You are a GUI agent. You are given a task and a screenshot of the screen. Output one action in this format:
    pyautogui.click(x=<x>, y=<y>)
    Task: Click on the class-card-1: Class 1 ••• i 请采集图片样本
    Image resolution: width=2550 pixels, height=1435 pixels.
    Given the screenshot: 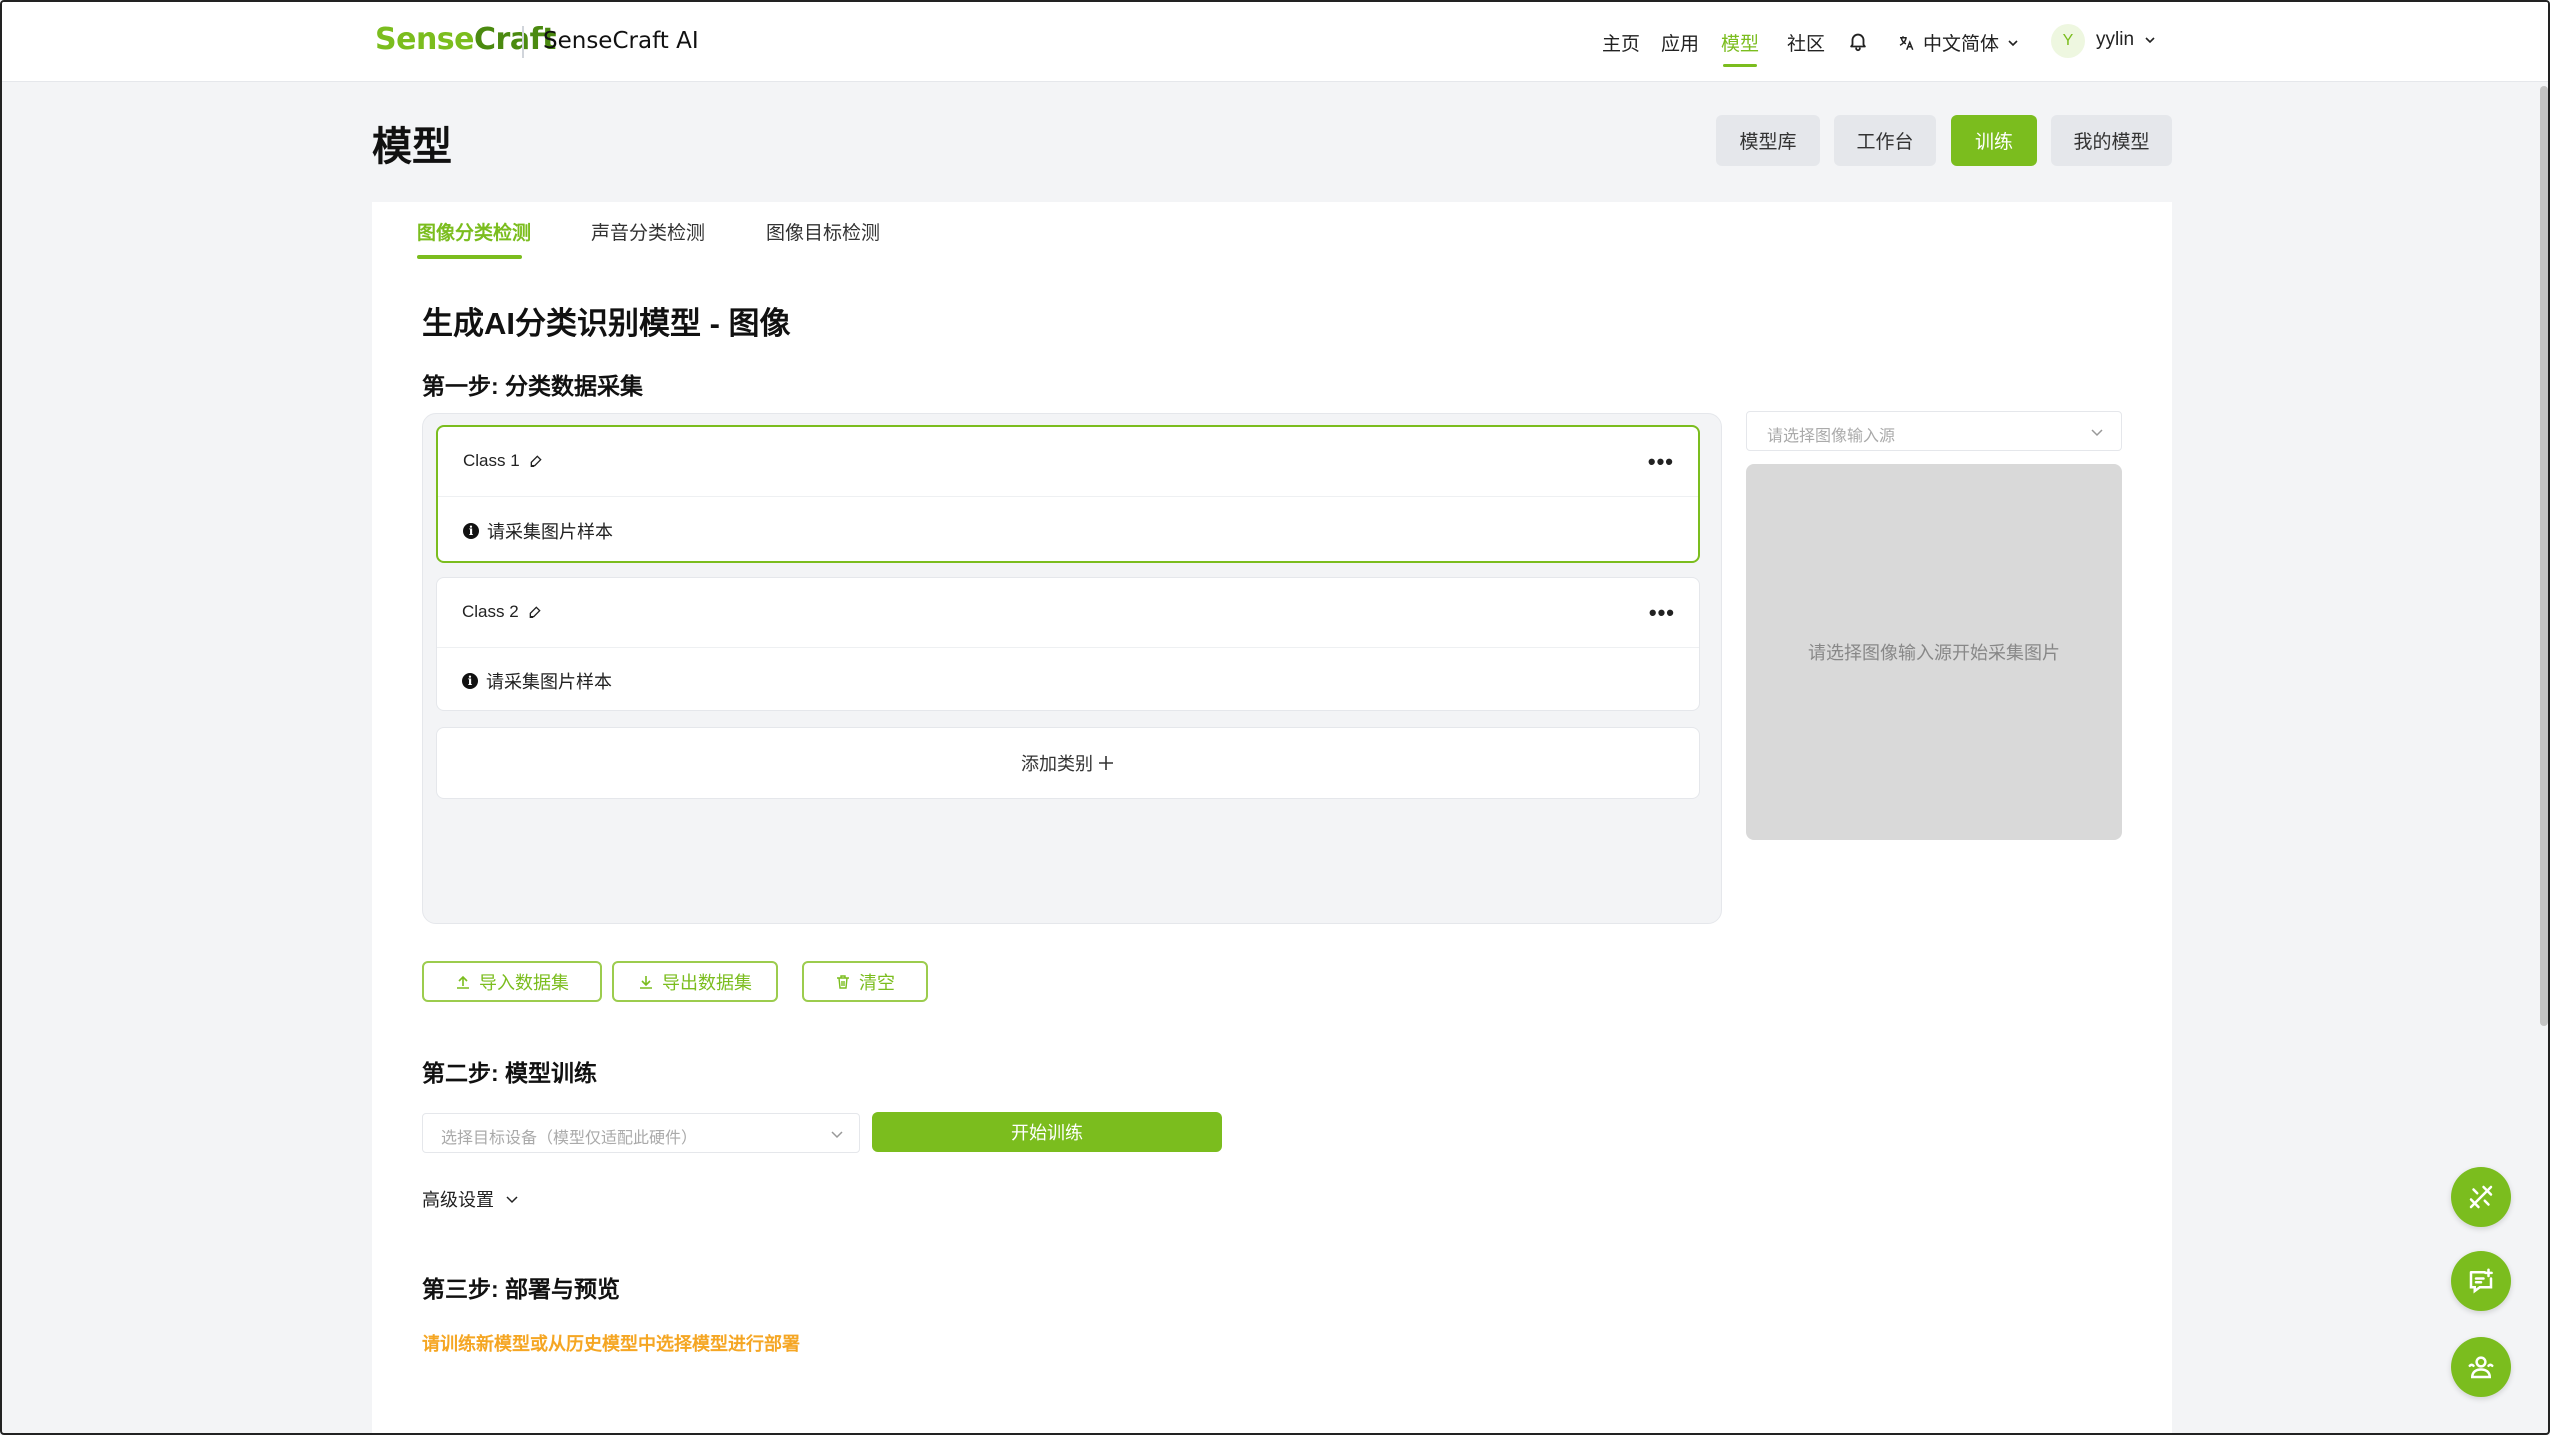 What is the action you would take?
    pyautogui.click(x=1068, y=494)
    